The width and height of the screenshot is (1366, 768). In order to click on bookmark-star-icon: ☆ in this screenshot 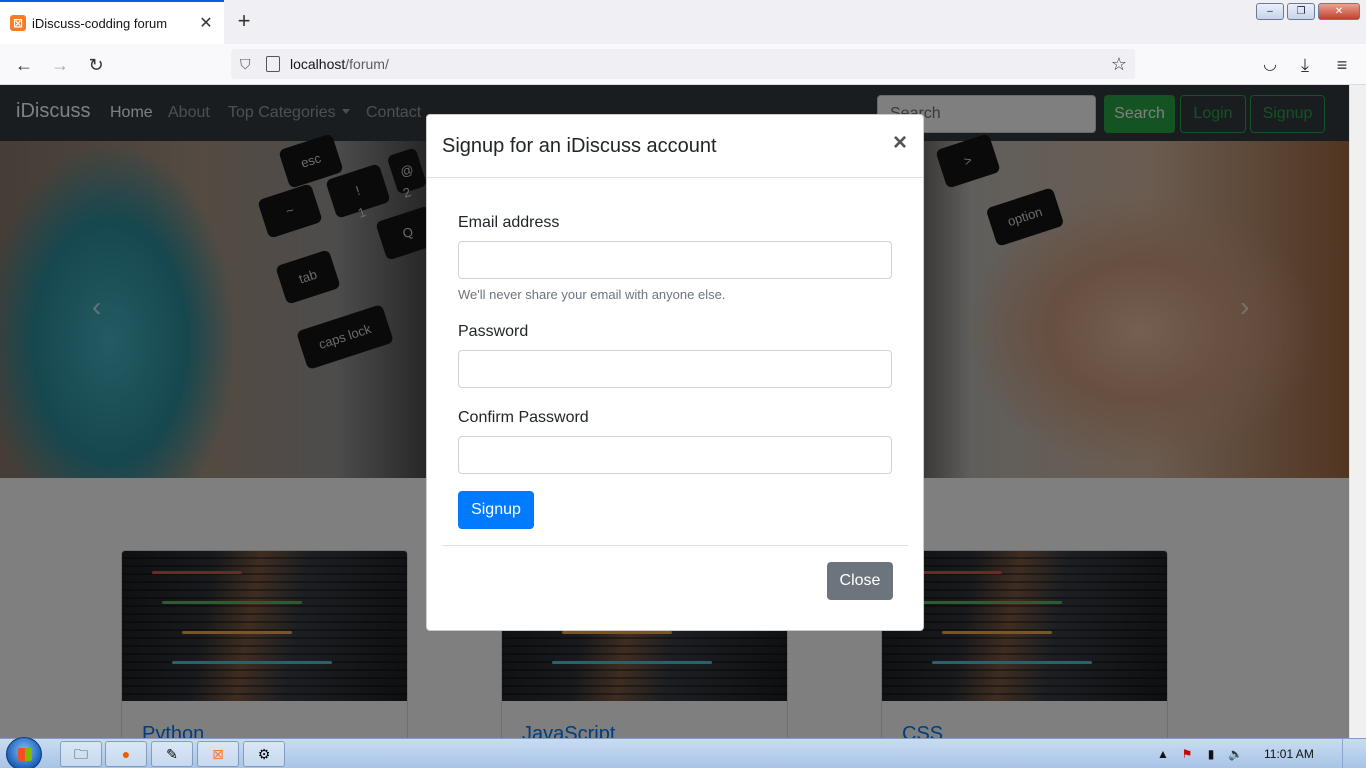, I will do `click(1119, 64)`.